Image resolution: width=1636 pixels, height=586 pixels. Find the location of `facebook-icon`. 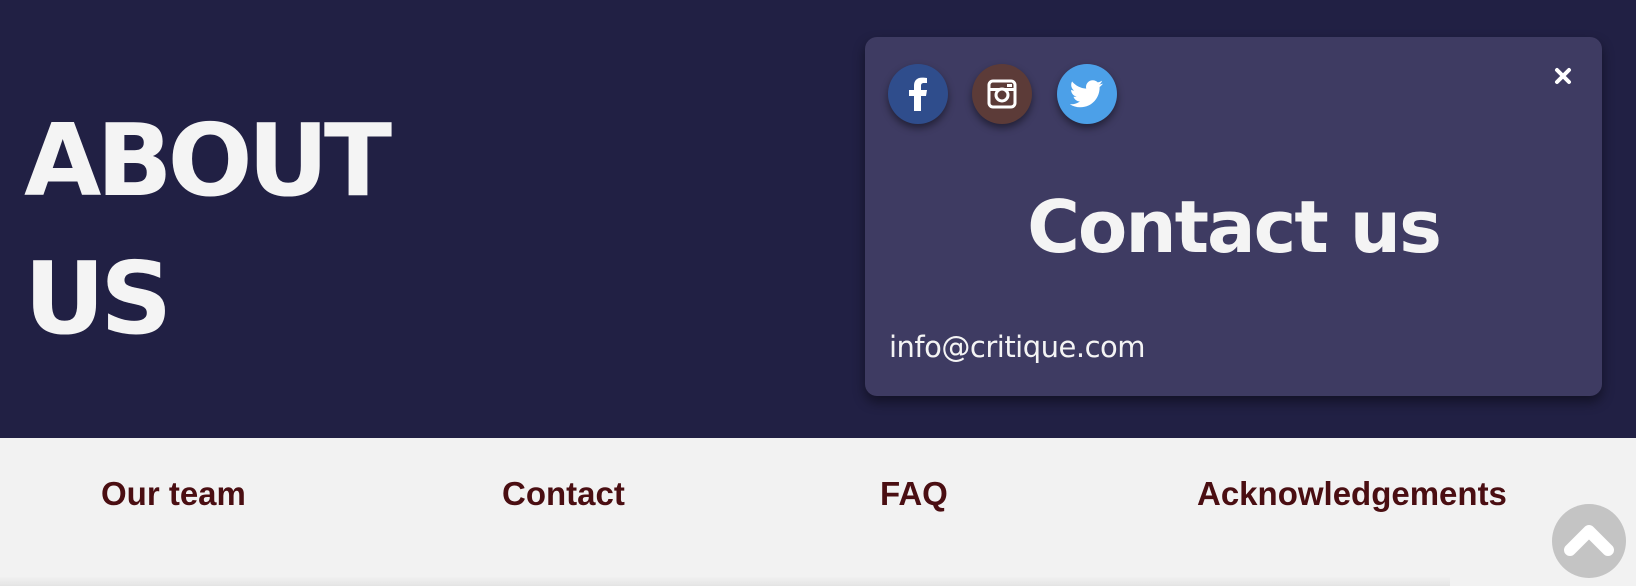

facebook-icon is located at coordinates (918, 94).